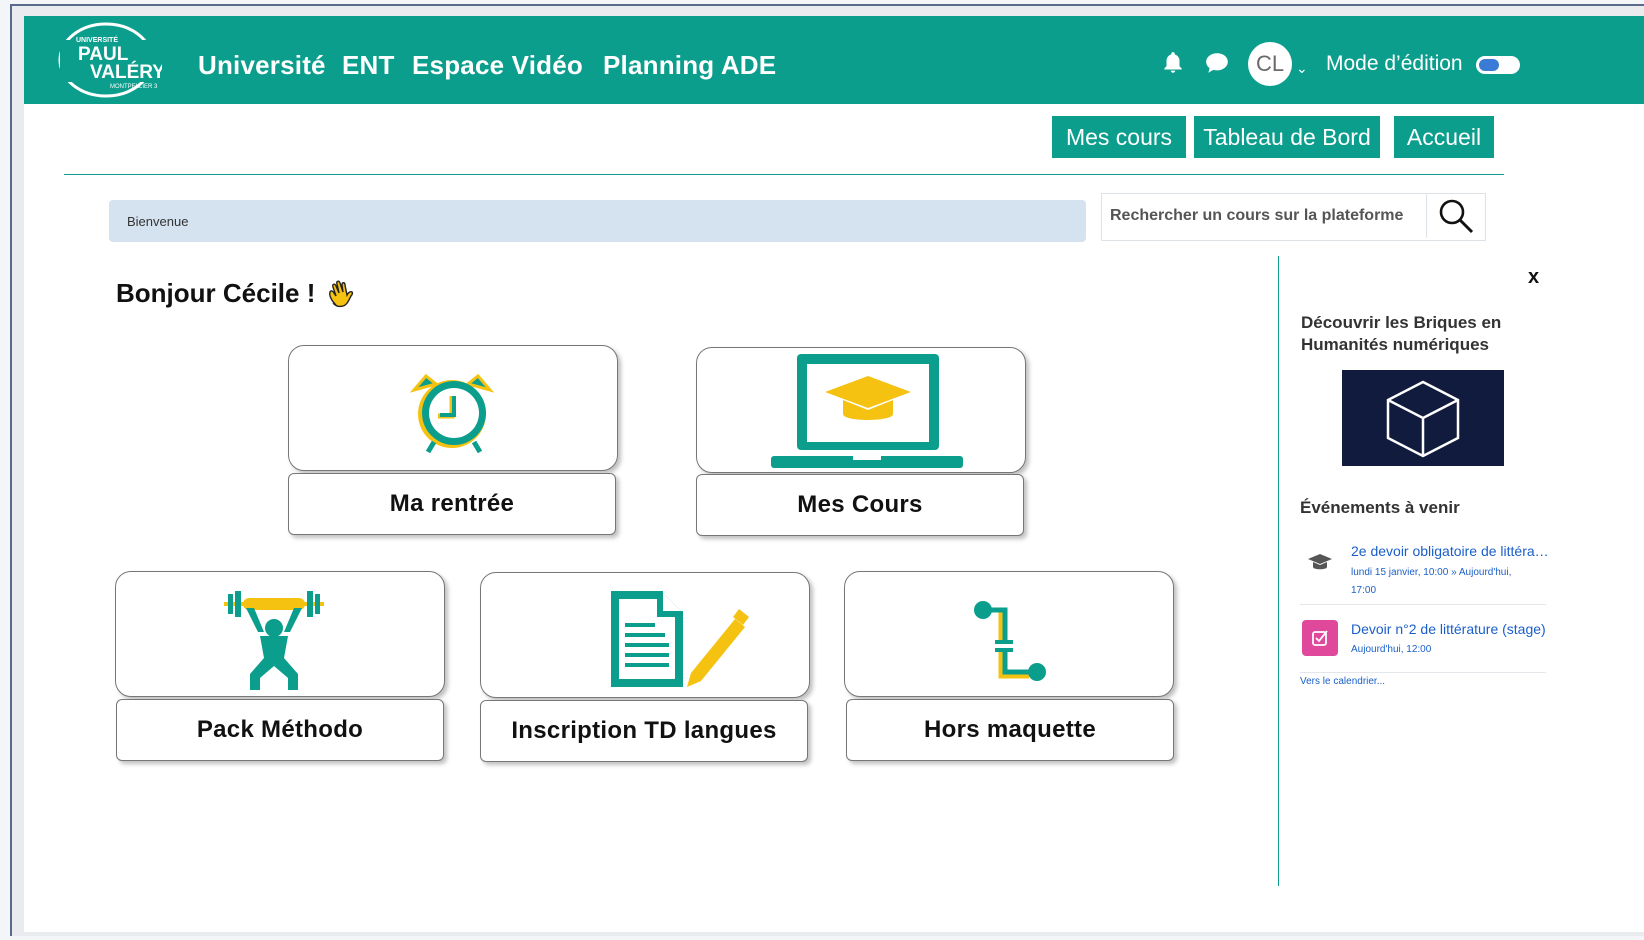 This screenshot has width=1644, height=940. I want to click on edit-mode-toggle, so click(1498, 65).